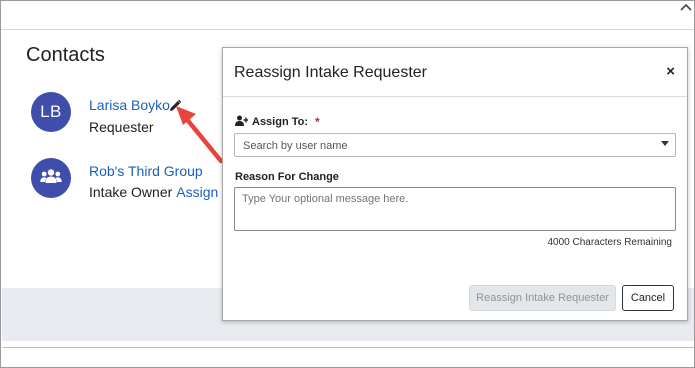 The width and height of the screenshot is (695, 368). I want to click on select-placeholder: Search by user name, so click(295, 146).